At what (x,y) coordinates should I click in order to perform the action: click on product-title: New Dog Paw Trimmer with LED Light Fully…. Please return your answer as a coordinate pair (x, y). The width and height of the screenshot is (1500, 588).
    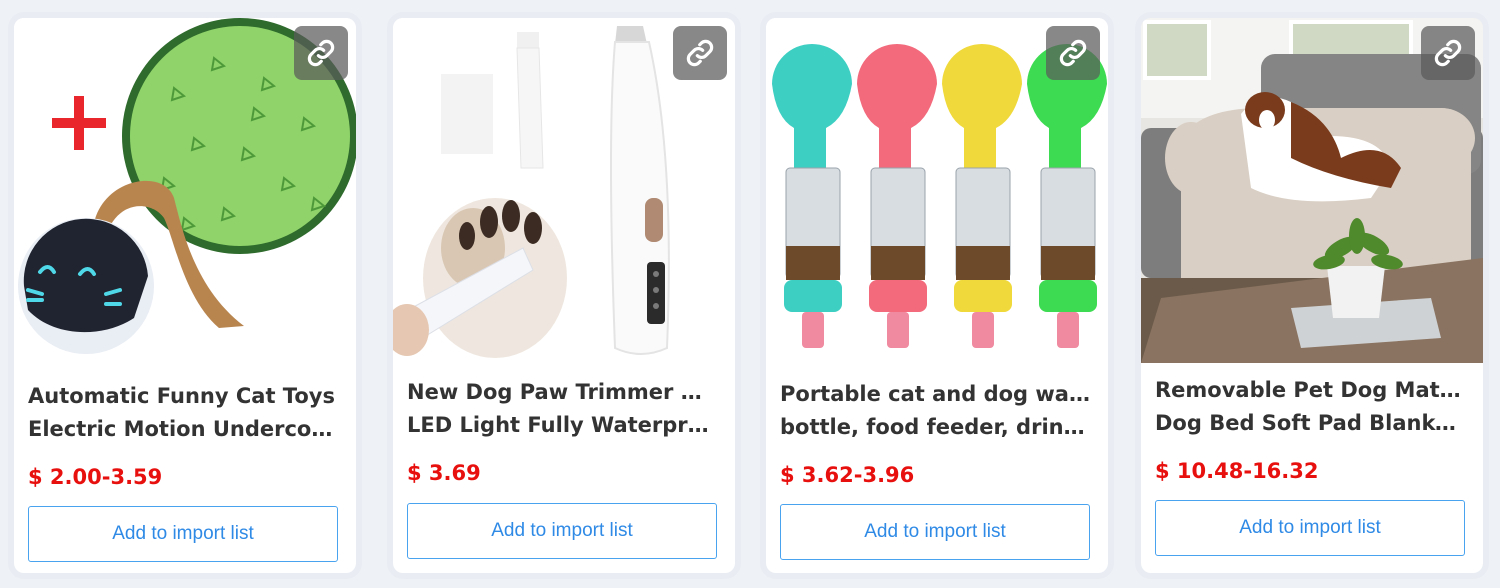
    Looking at the image, I should click on (562, 409).